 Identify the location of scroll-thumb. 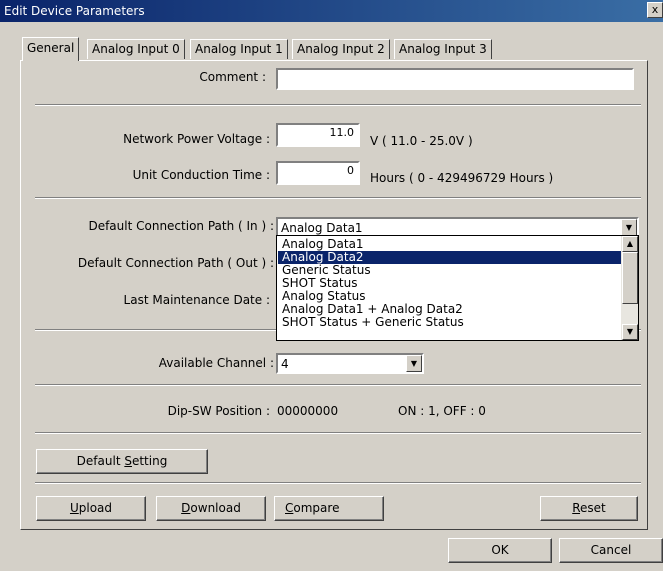
(630, 278).